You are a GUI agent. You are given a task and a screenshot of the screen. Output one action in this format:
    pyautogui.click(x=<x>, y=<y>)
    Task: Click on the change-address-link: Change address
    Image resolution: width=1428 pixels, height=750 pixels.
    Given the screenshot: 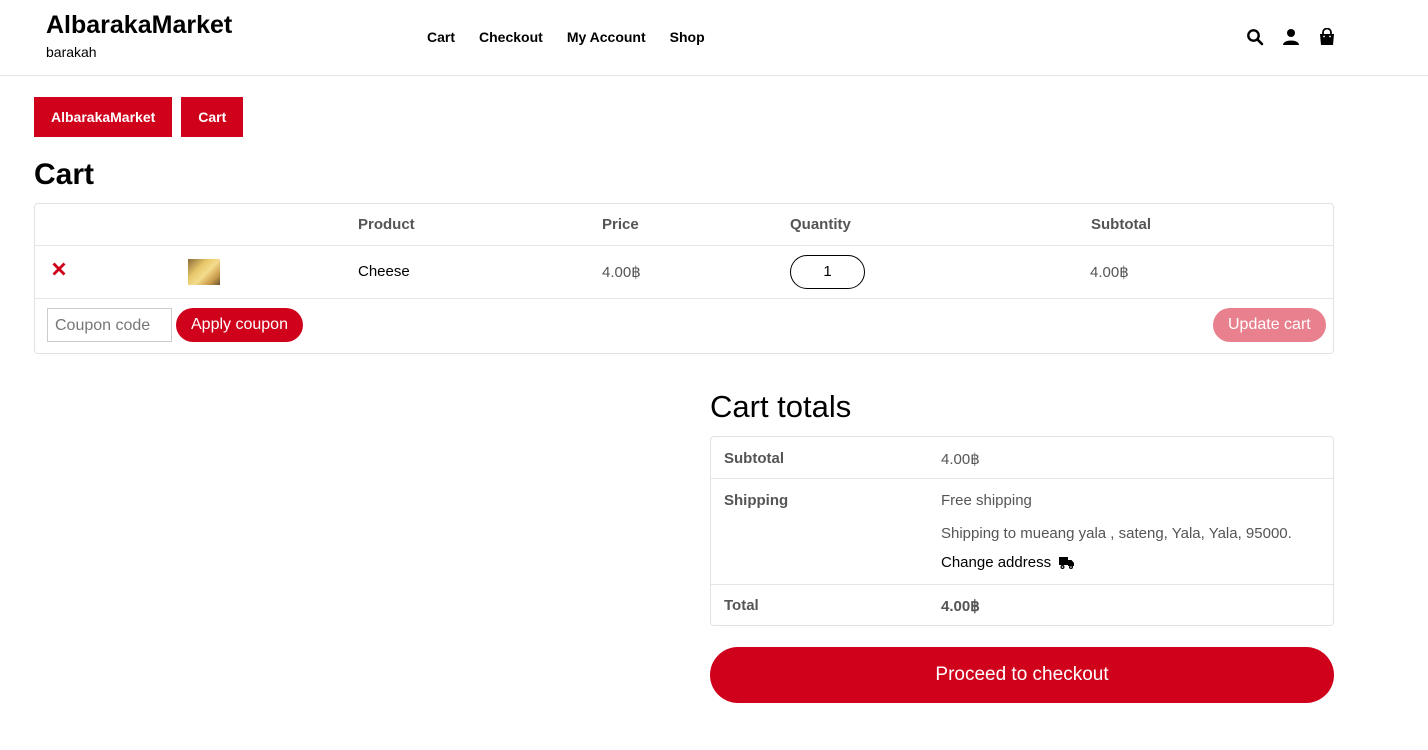 What is the action you would take?
    pyautogui.click(x=1008, y=562)
    